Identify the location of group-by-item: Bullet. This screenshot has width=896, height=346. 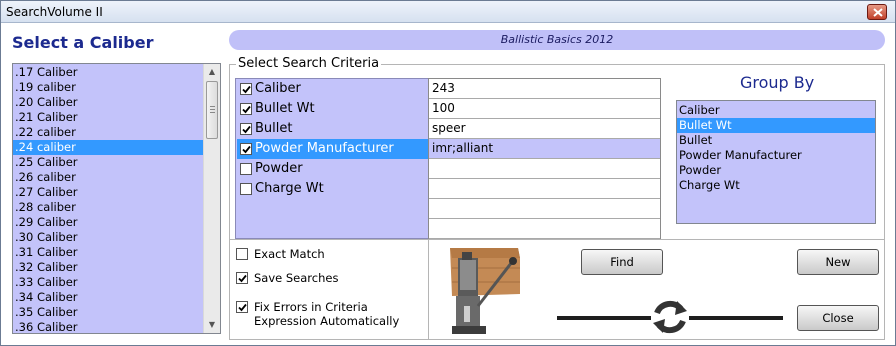
(776, 140).